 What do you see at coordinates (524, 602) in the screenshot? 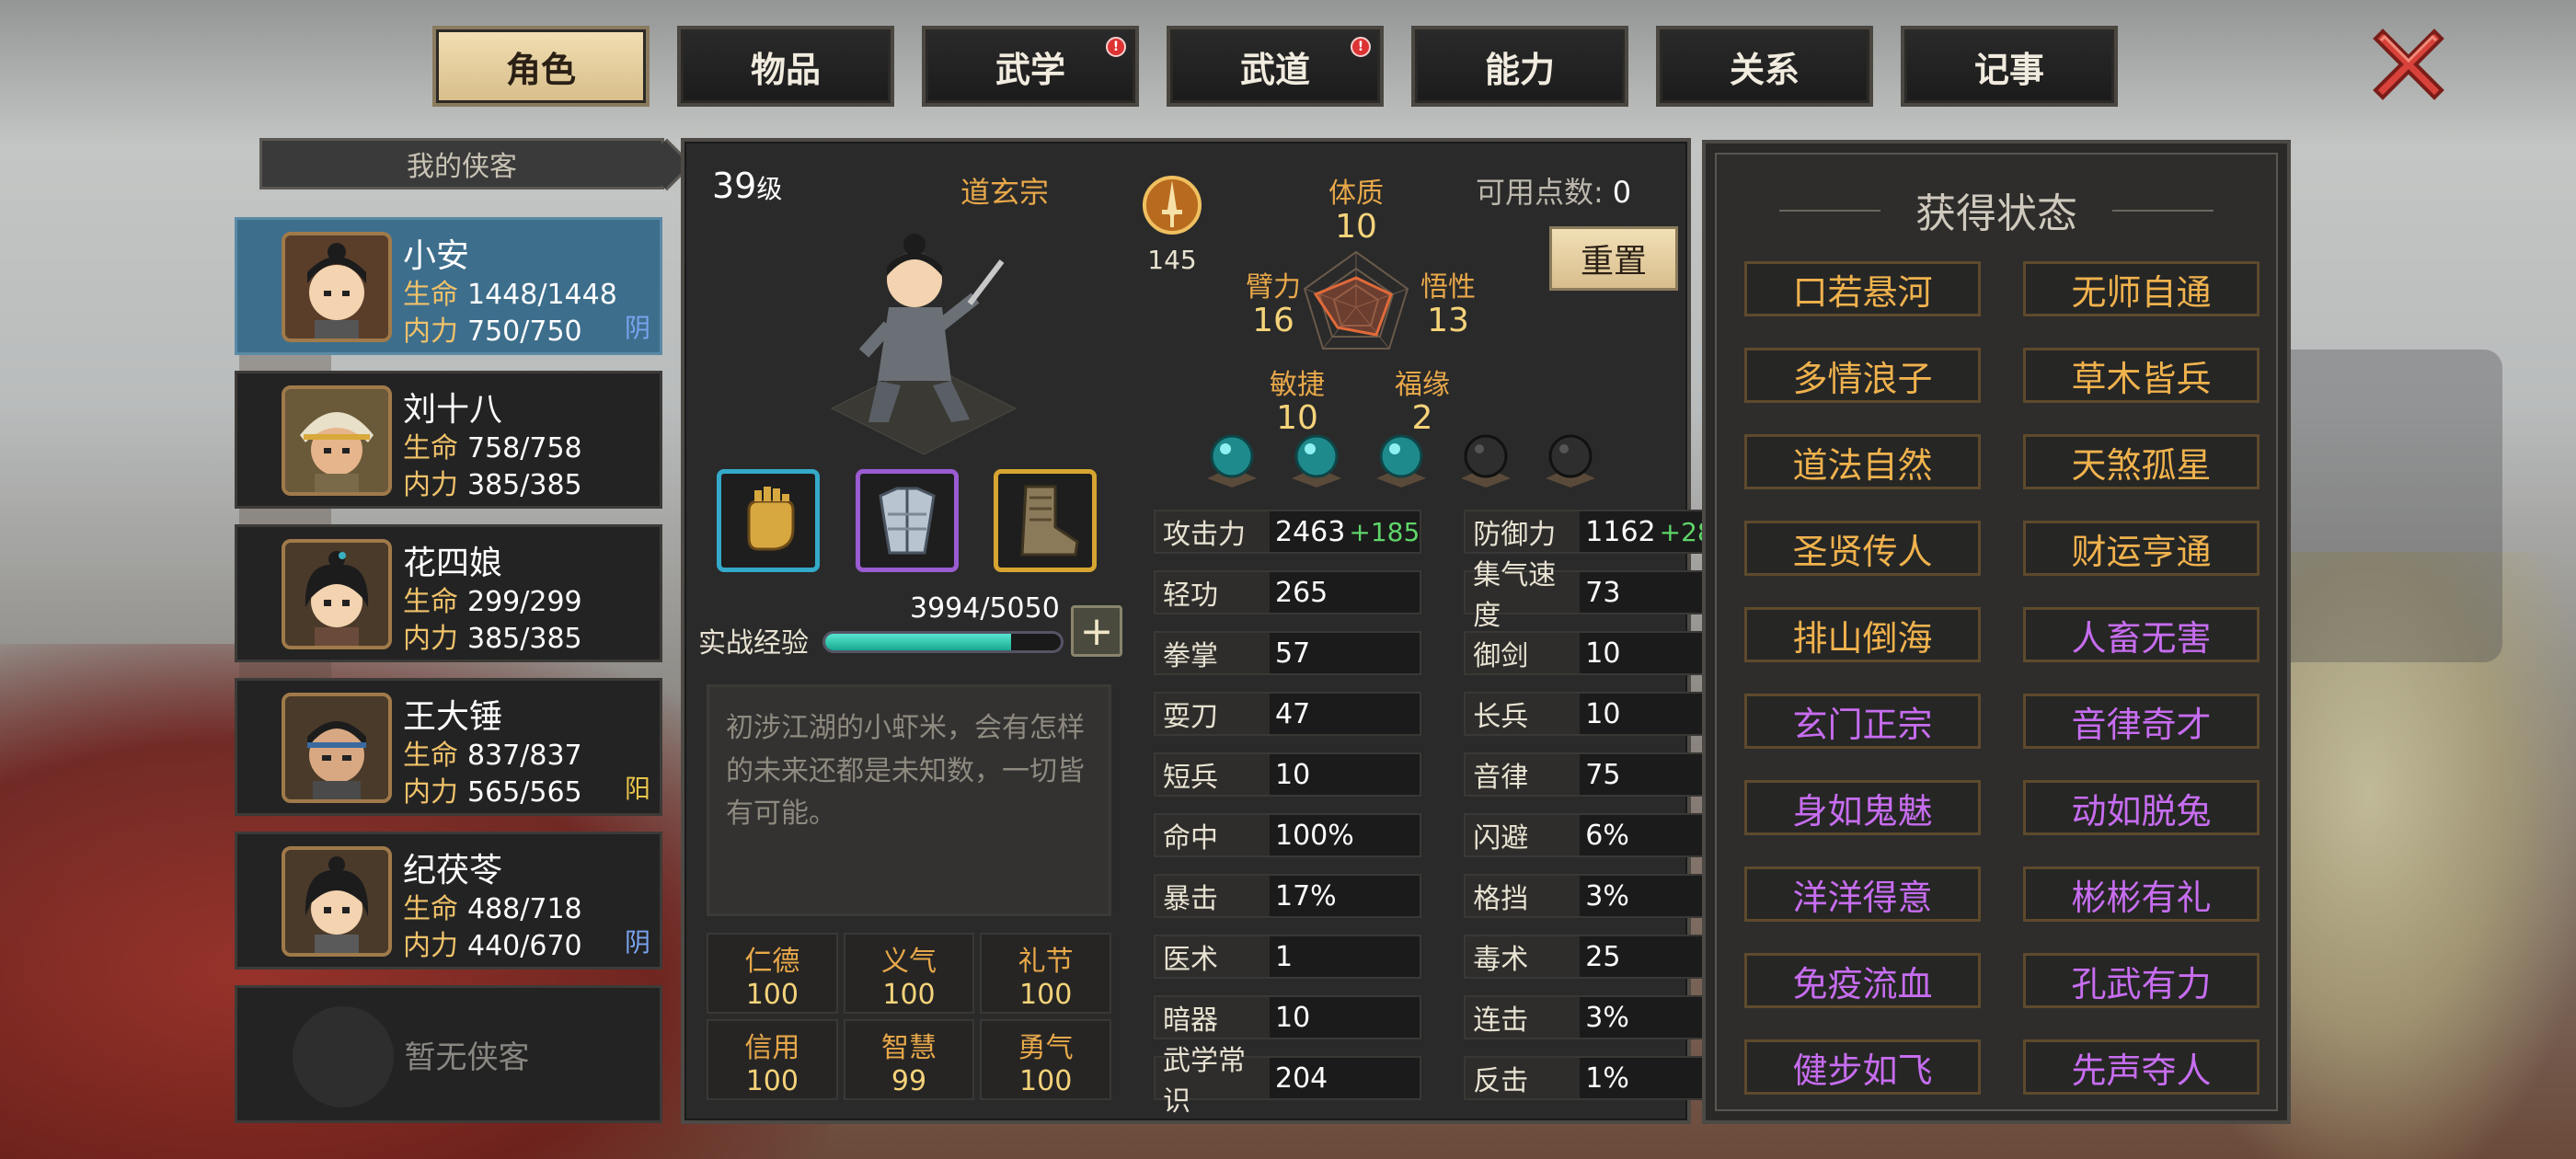
I see `hp-value: 299/299` at bounding box center [524, 602].